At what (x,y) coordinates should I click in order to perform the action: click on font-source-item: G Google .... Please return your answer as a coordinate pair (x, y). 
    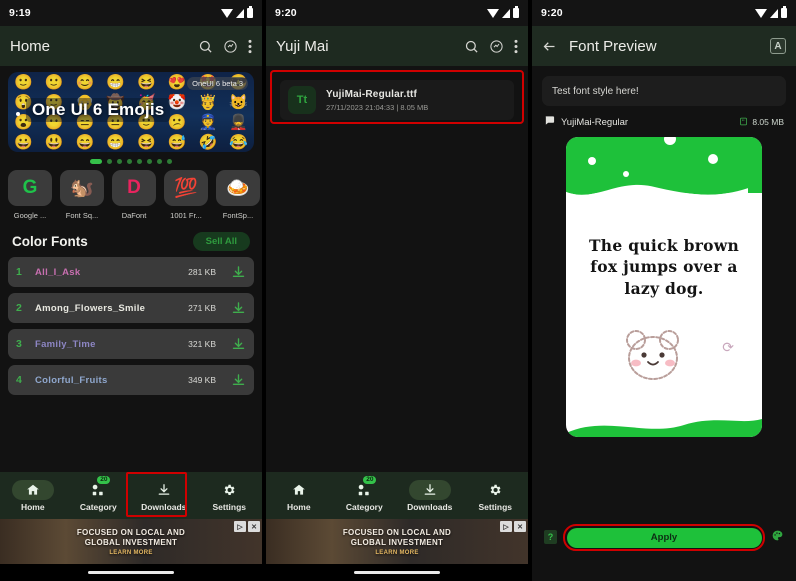
    Looking at the image, I should click on (30, 195).